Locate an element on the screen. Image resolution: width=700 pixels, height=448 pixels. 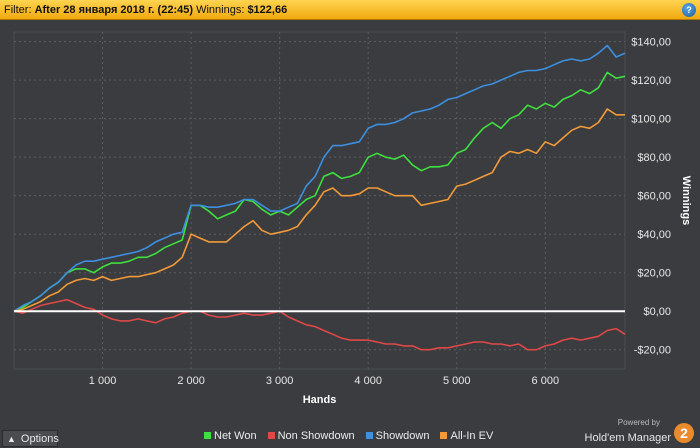
brand-name: Hold'em Manager is located at coordinates (627, 438).